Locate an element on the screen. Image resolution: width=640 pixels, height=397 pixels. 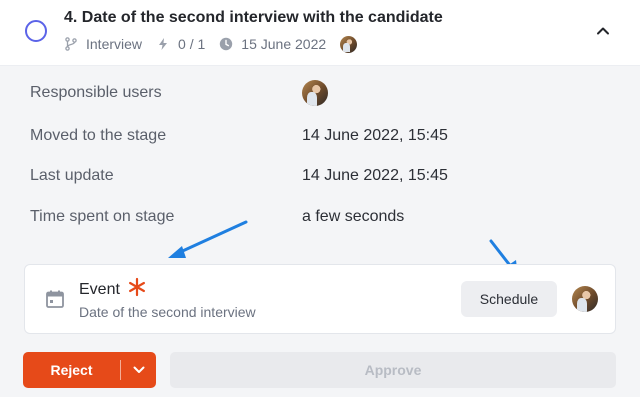
branch-icon is located at coordinates (71, 44).